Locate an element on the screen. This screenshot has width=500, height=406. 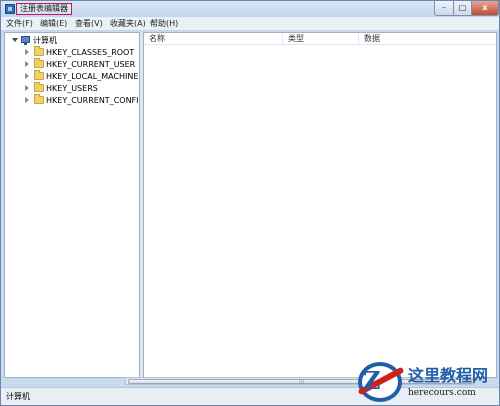
status-path: 计算机 is located at coordinates (18, 396).